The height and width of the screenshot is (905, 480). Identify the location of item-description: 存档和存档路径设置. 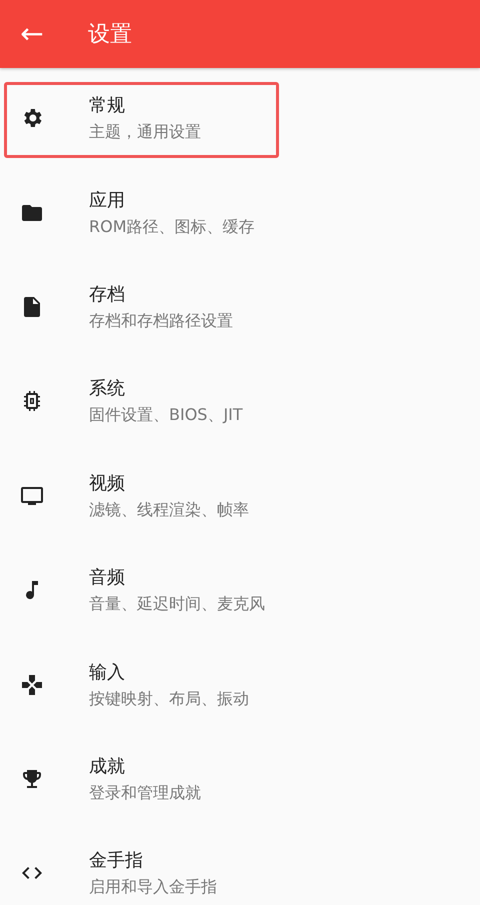
(161, 321).